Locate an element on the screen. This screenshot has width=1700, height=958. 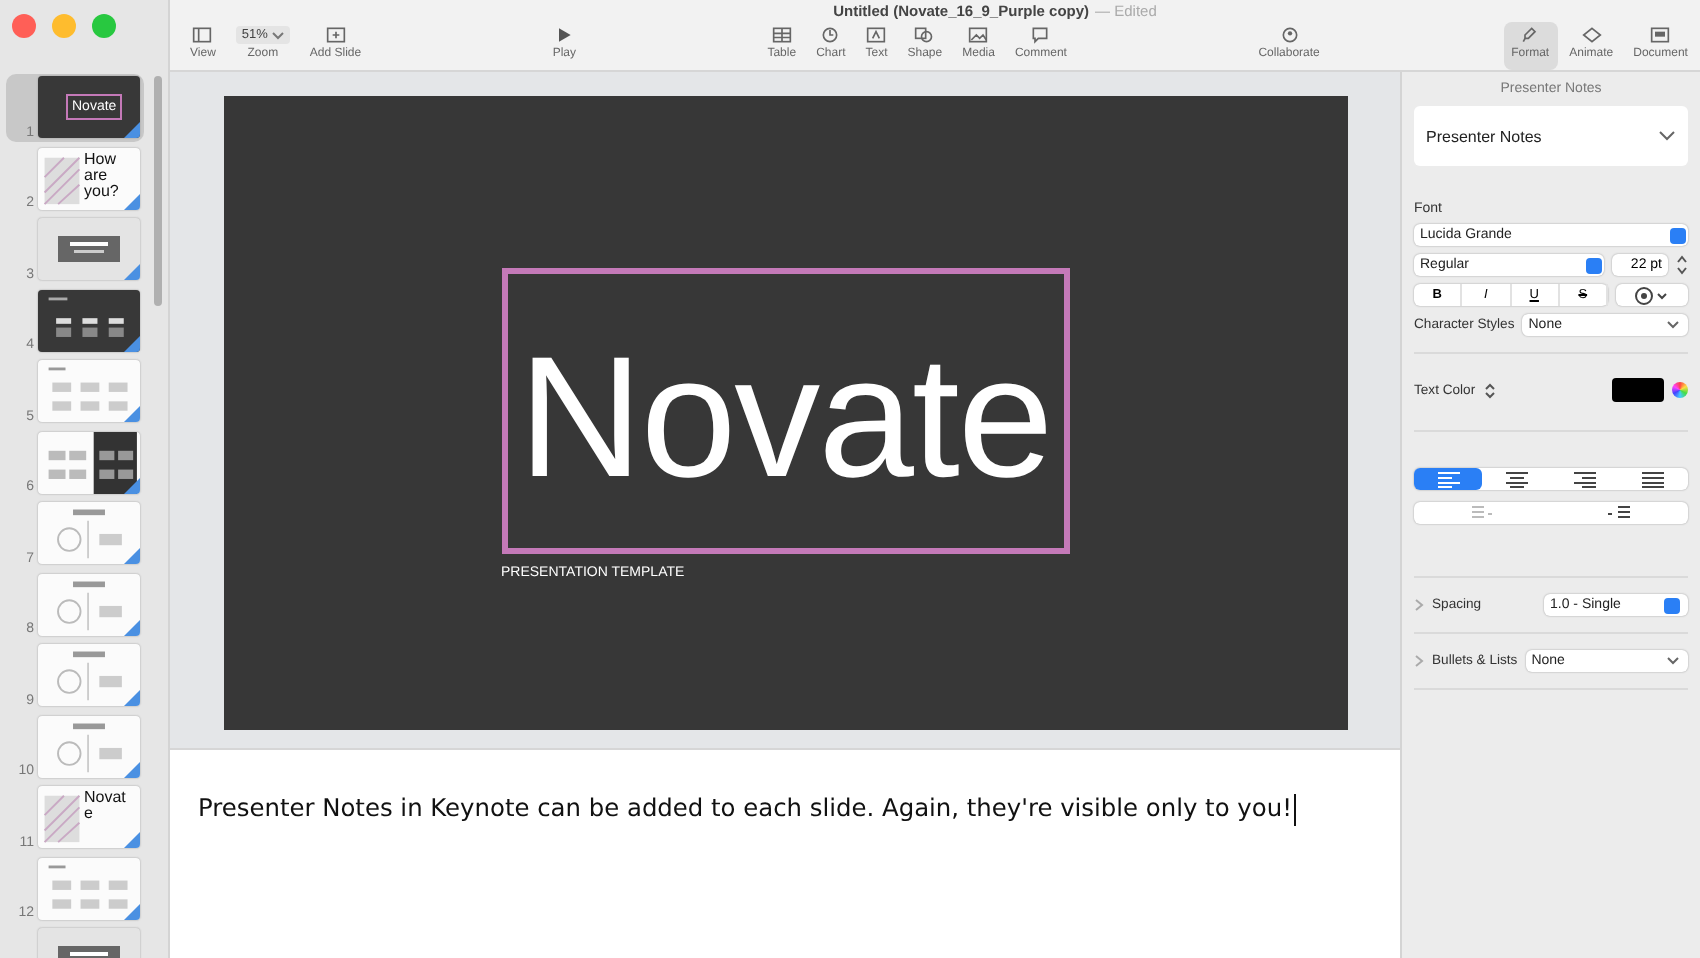
color-wheel-icon is located at coordinates (1680, 390).